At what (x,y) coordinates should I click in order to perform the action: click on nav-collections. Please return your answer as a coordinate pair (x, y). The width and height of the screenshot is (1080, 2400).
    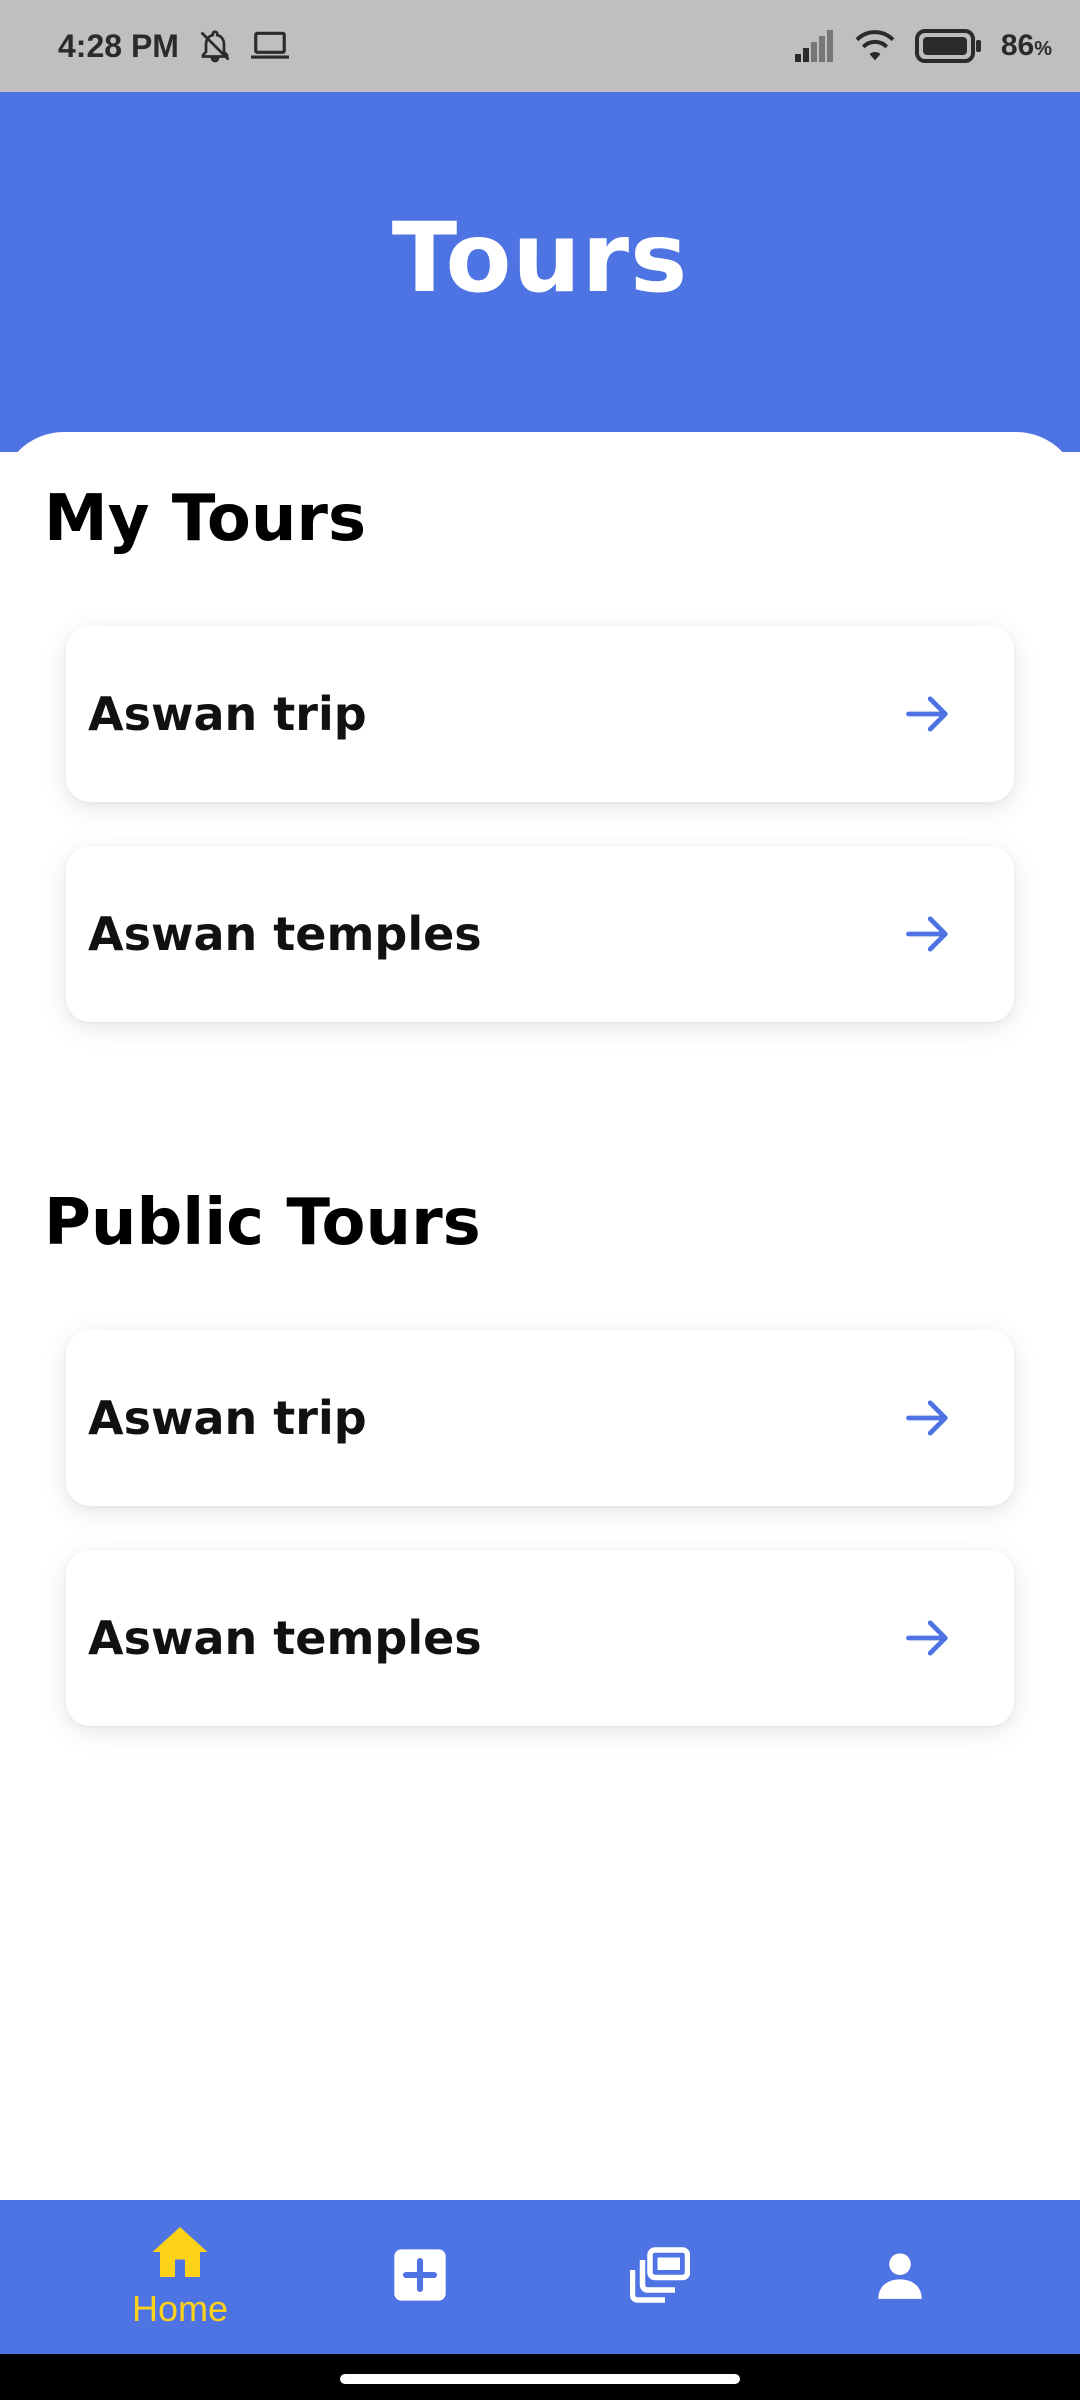
    Looking at the image, I should click on (660, 2277).